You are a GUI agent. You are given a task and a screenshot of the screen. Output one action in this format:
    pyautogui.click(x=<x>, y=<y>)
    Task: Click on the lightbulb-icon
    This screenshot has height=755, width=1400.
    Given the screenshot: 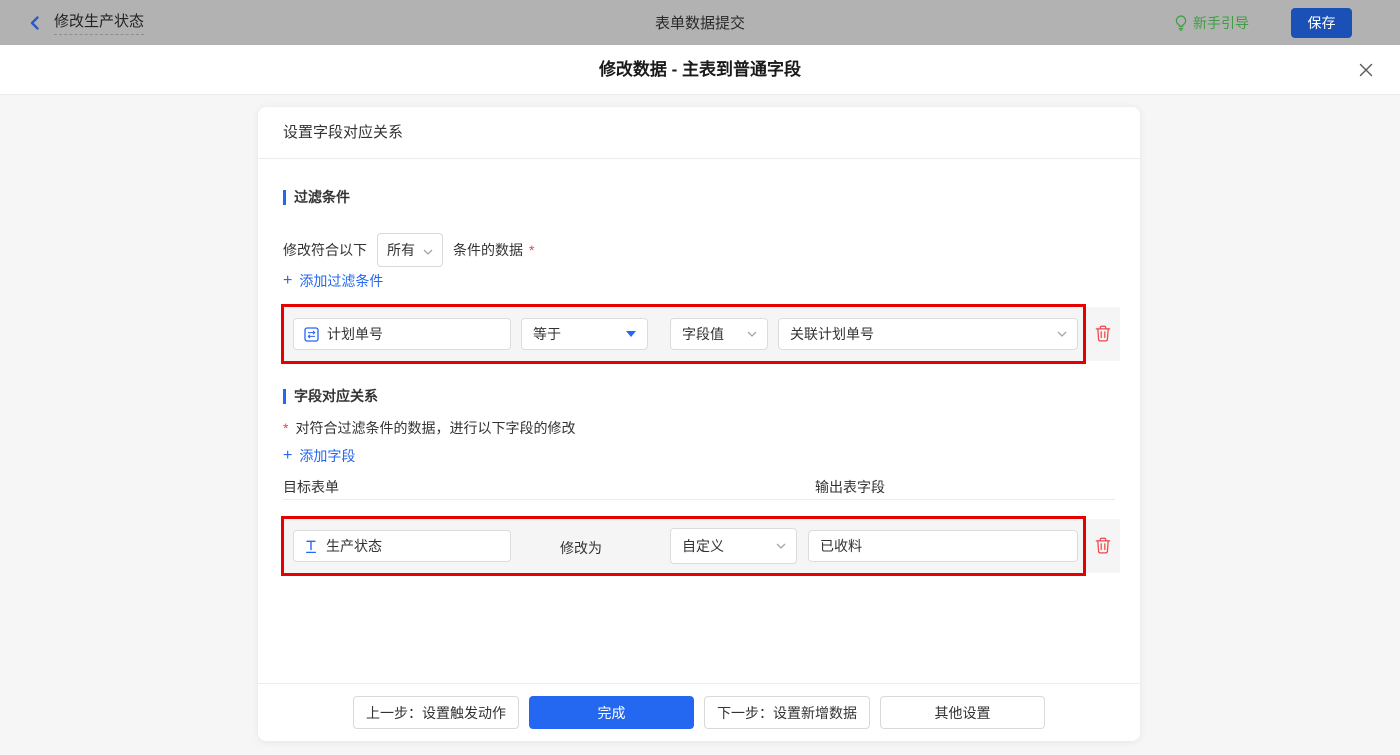 What is the action you would take?
    pyautogui.click(x=1181, y=22)
    